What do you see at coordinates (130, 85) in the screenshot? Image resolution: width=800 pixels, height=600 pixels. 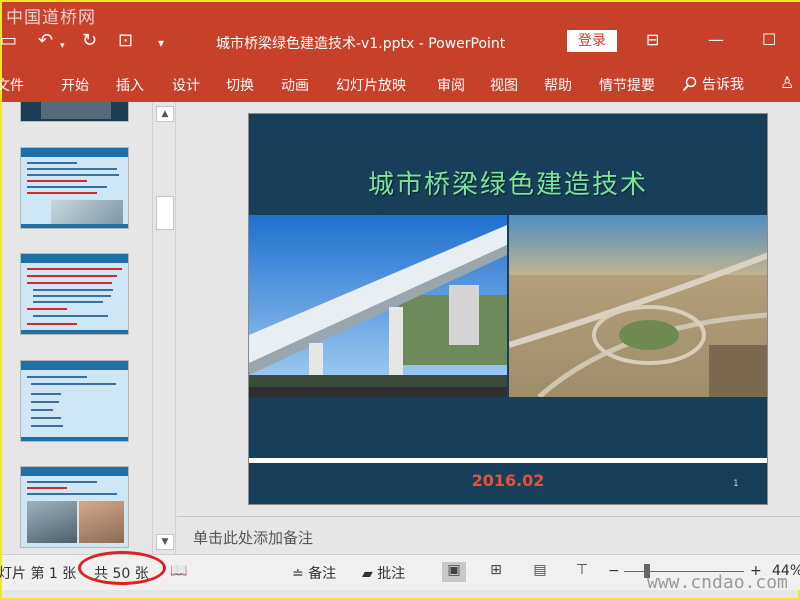 I see `tab-insert: 插入` at bounding box center [130, 85].